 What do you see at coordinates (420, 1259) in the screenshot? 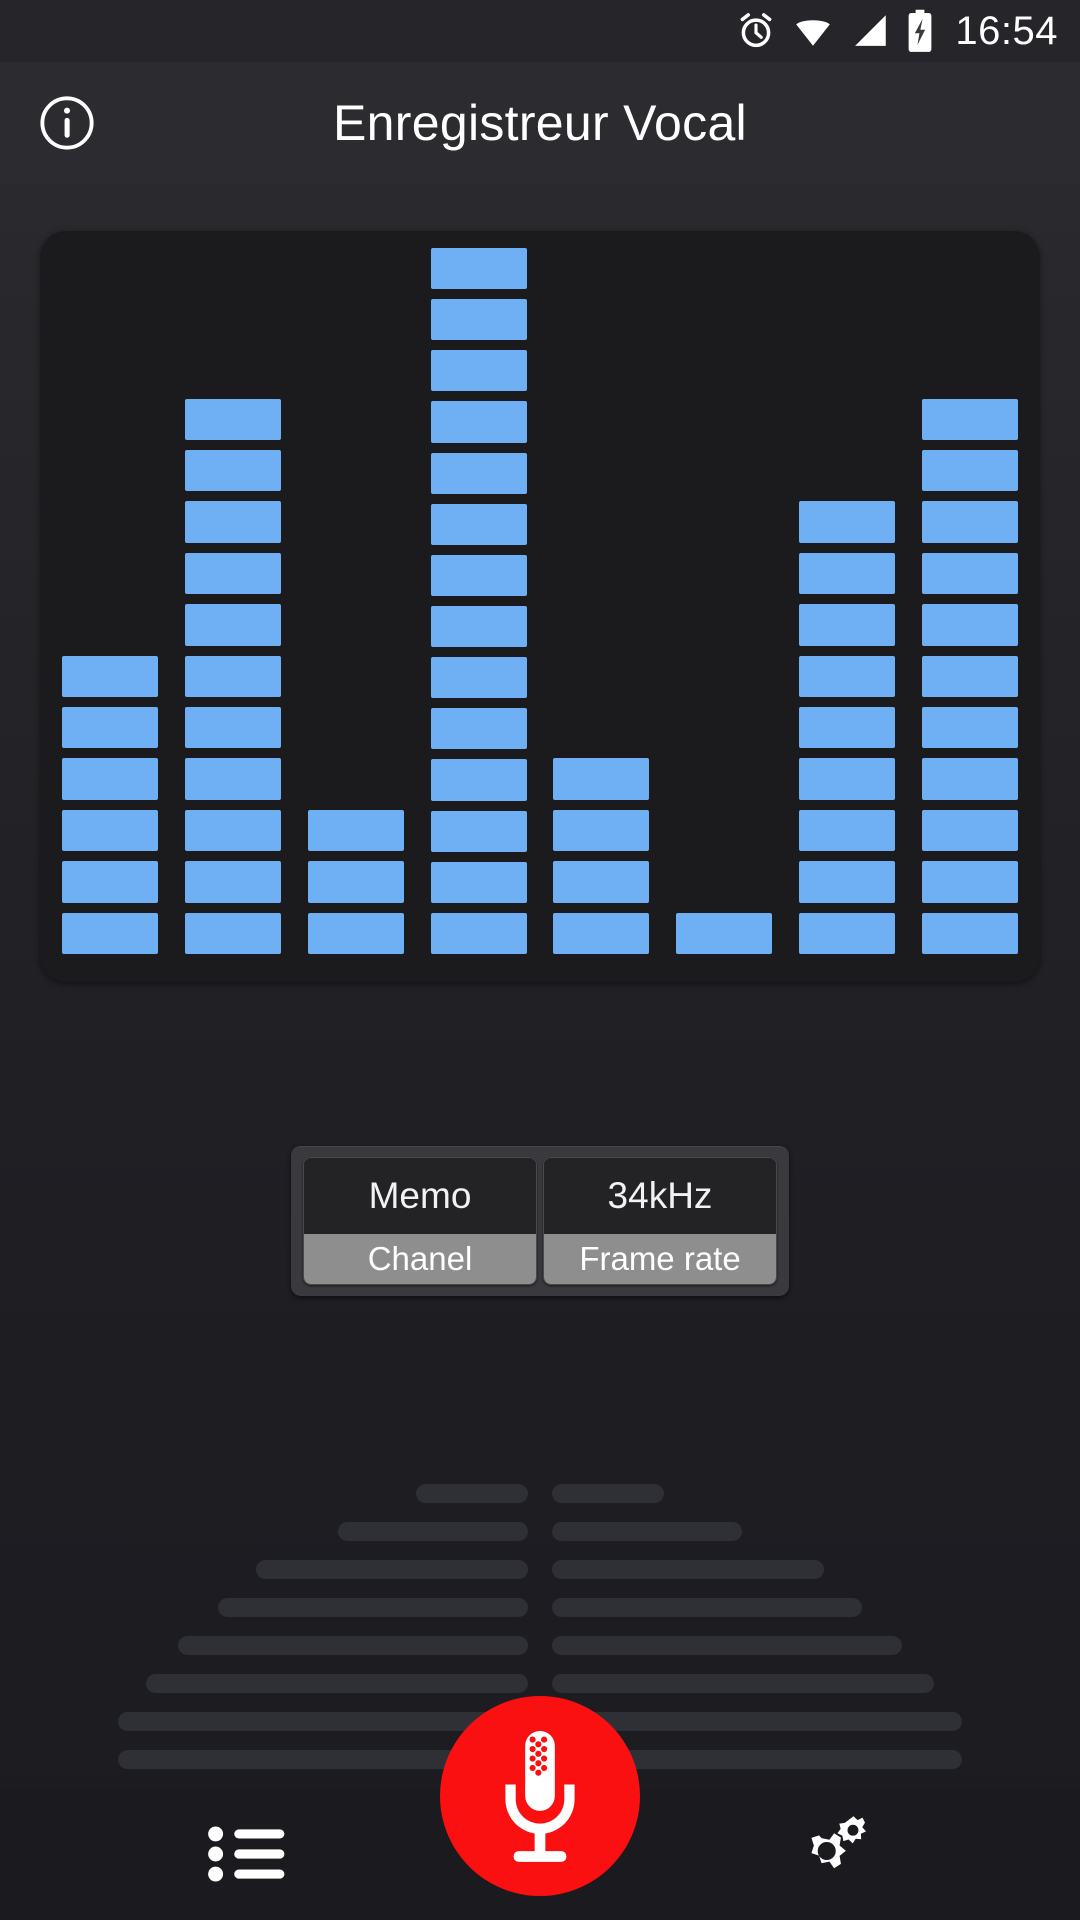
I see `channel-label: Chanel` at bounding box center [420, 1259].